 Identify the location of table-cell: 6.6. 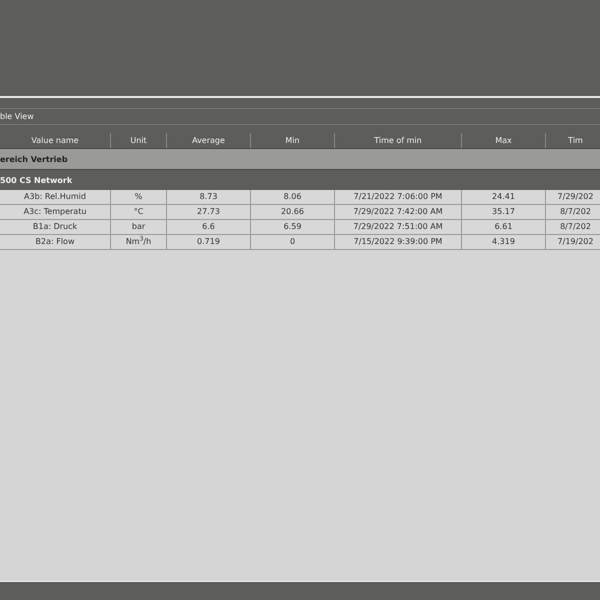
(209, 227).